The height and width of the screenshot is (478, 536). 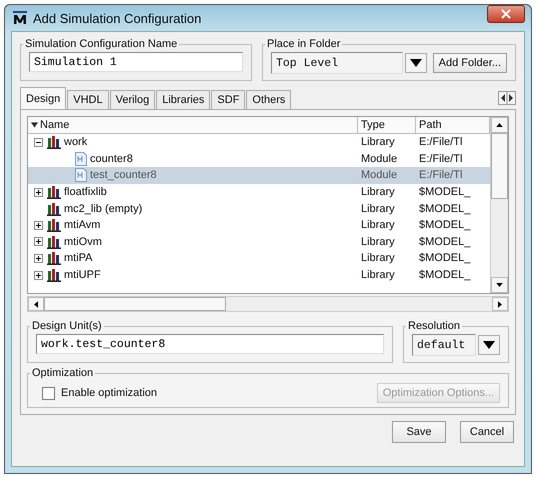 What do you see at coordinates (259, 275) in the screenshot?
I see `tree-row: mtiUPF Library $MODEL_` at bounding box center [259, 275].